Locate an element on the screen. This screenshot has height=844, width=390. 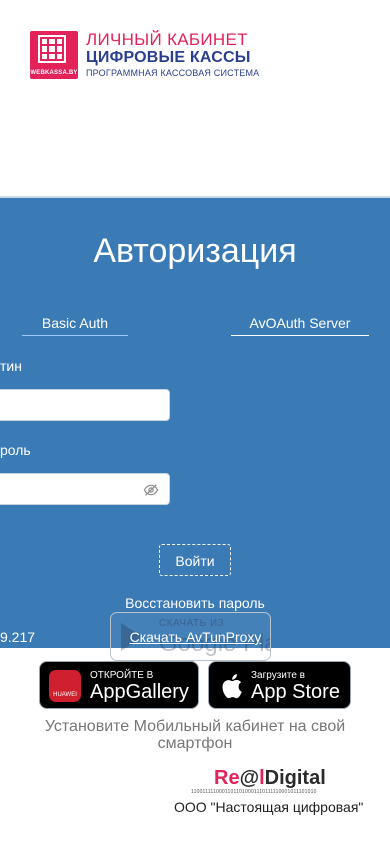
login-label: тин is located at coordinates (11, 366).